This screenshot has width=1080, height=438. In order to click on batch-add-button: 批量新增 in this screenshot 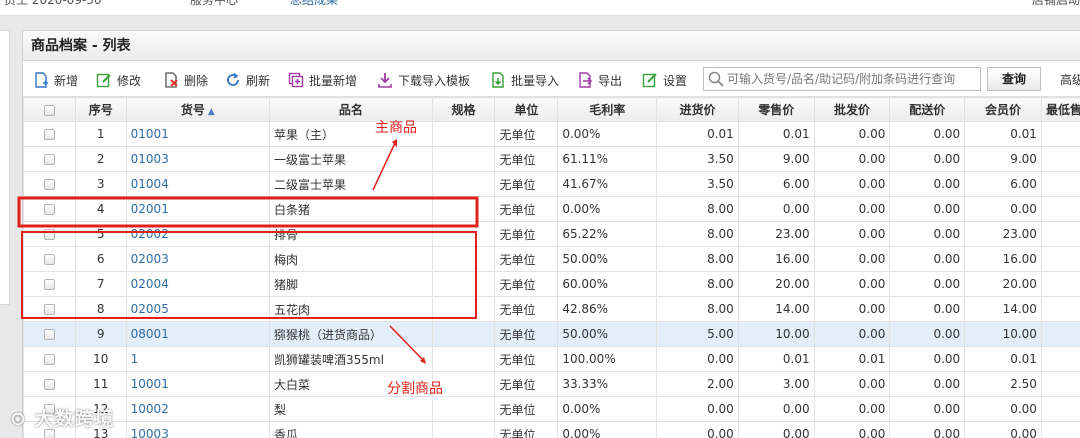, I will do `click(322, 80)`.